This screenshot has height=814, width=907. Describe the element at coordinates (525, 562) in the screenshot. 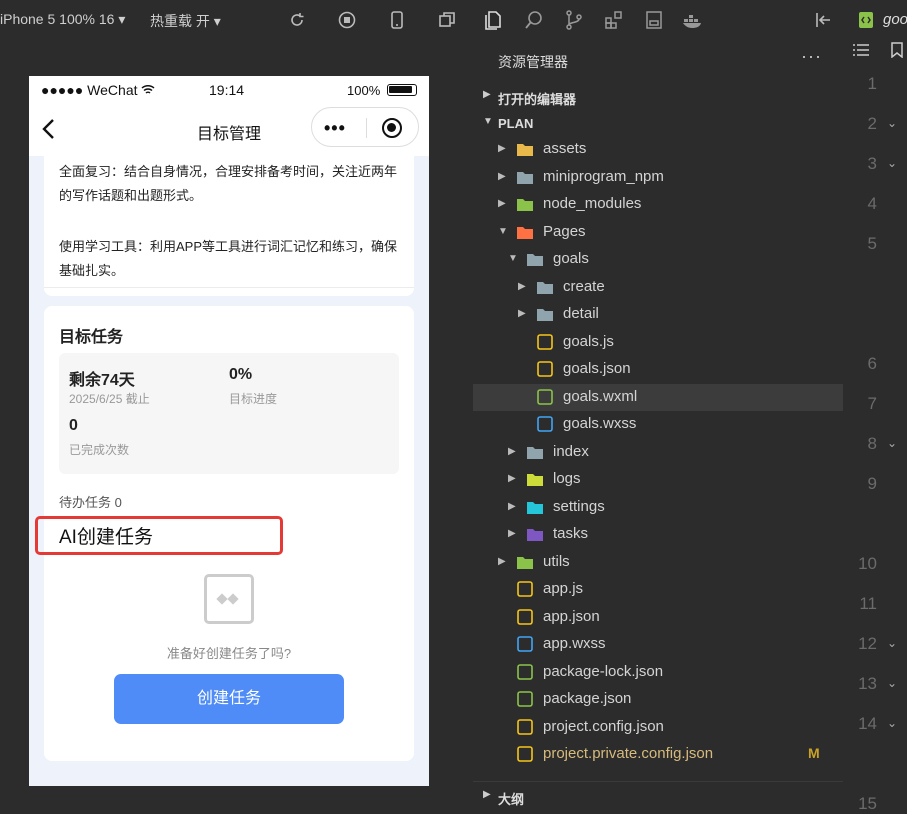

I see `folder-utils-icon` at that location.